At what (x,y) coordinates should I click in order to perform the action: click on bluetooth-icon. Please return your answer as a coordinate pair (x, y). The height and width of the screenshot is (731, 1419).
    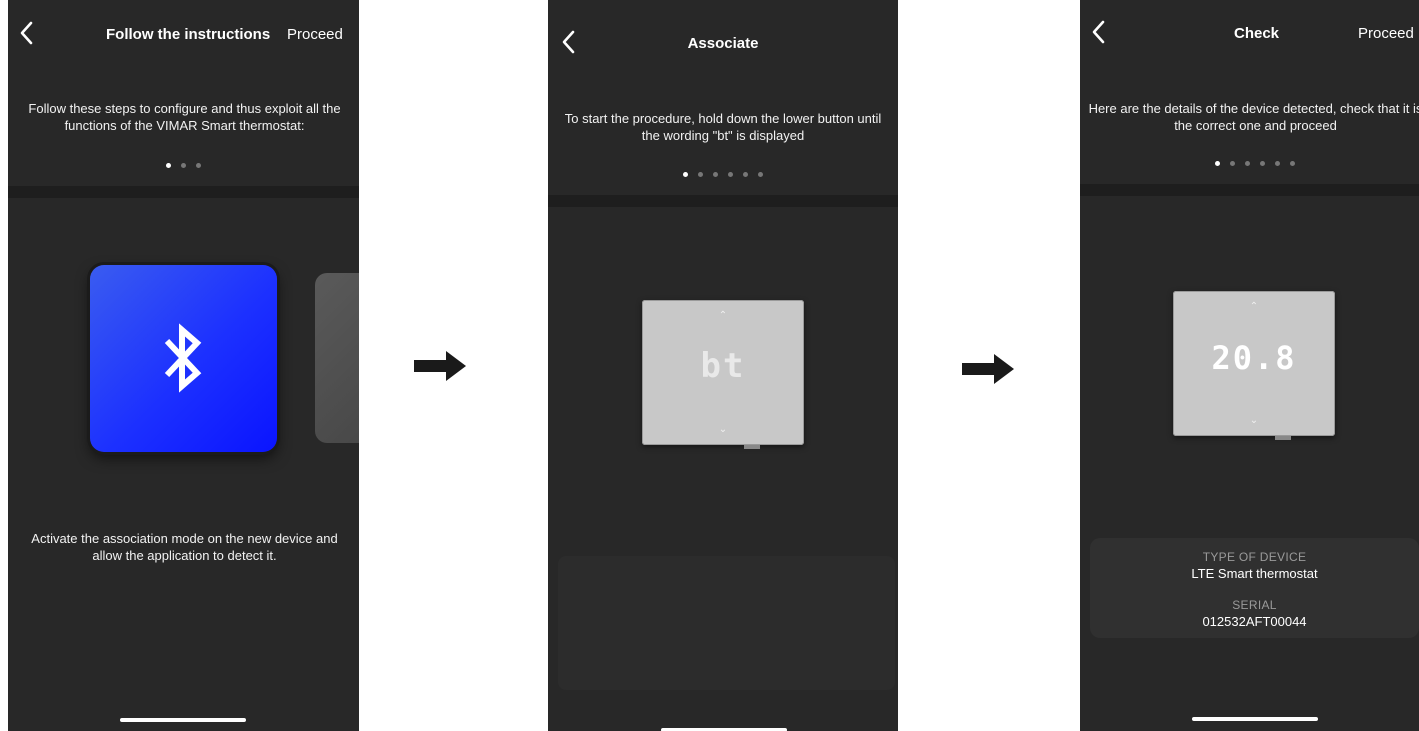
    Looking at the image, I should click on (183, 358).